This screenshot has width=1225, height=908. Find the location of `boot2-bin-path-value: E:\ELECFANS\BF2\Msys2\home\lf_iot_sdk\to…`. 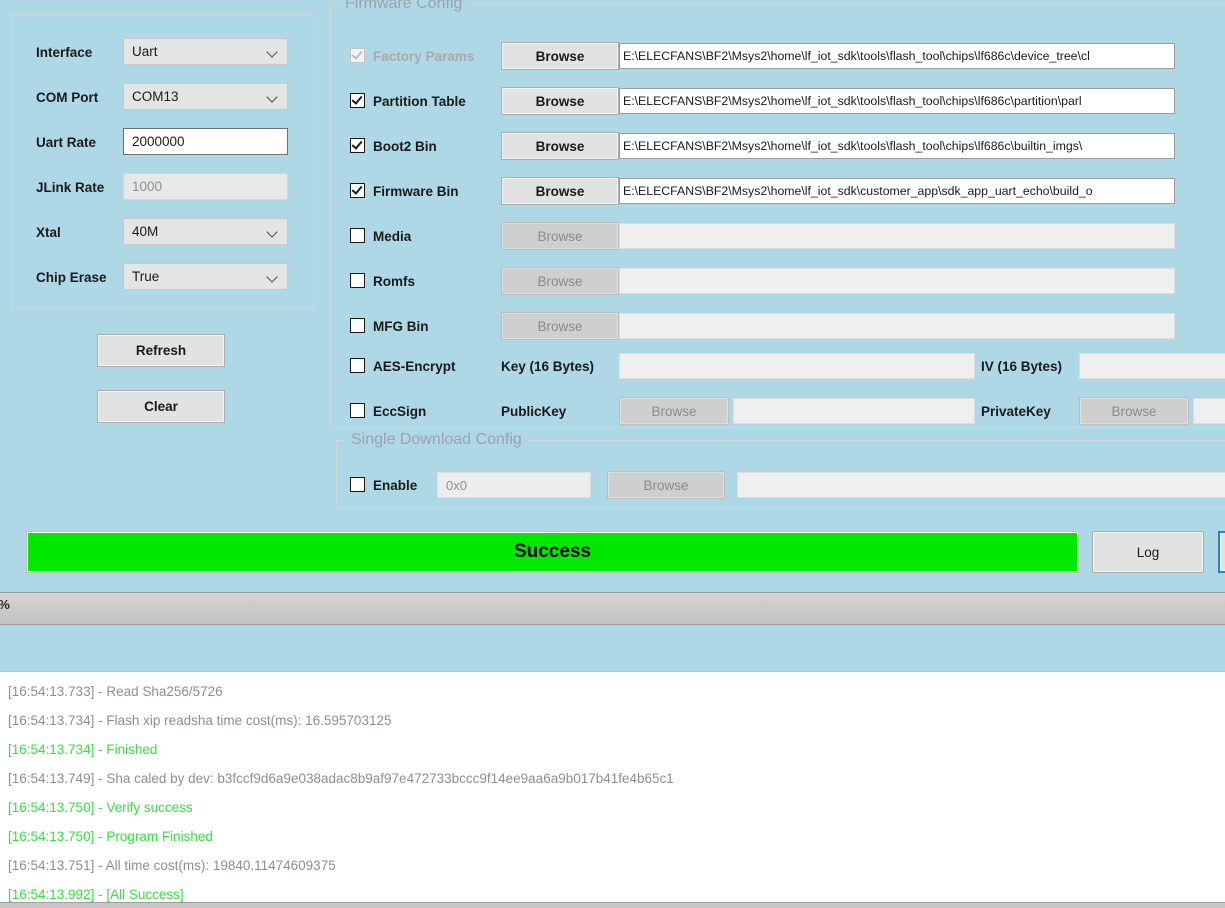

boot2-bin-path-value: E:\ELECFANS\BF2\Msys2\home\lf_iot_sdk\to… is located at coordinates (853, 146).